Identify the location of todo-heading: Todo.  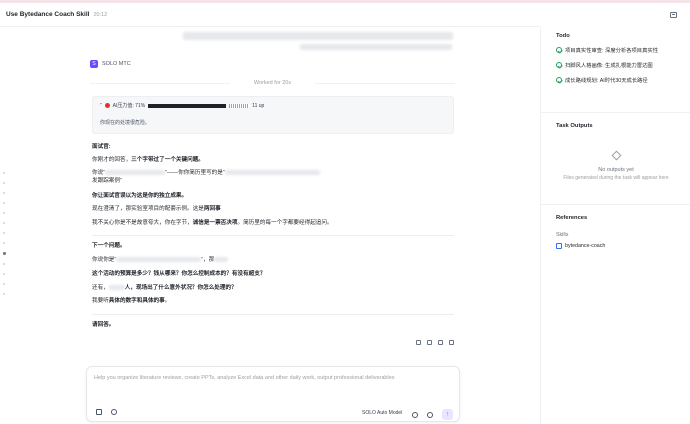
(563, 36).